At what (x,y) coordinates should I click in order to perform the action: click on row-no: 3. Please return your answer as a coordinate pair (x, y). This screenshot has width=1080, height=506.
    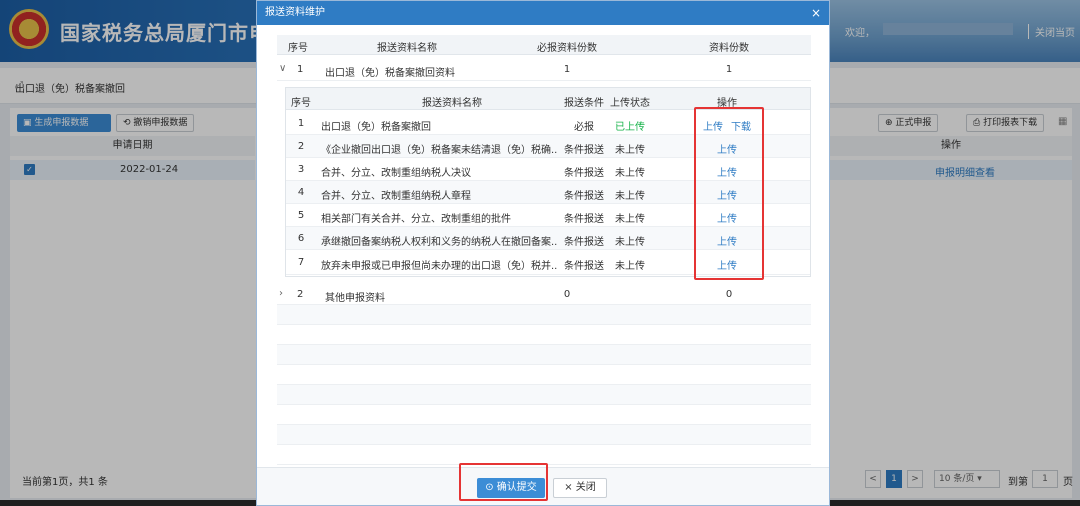
    Looking at the image, I should click on (301, 169).